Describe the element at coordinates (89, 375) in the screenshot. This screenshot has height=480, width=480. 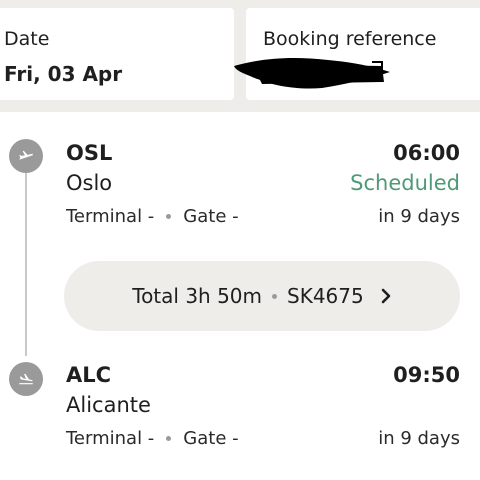
I see `arrival-code: ALC` at that location.